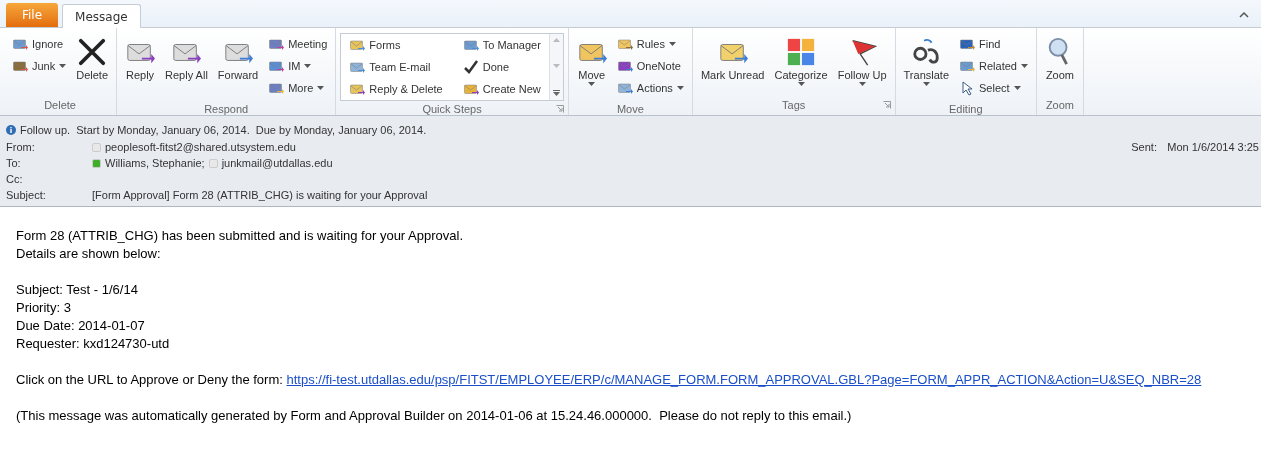  What do you see at coordinates (993, 88) in the screenshot?
I see `ribbon-button: Select` at bounding box center [993, 88].